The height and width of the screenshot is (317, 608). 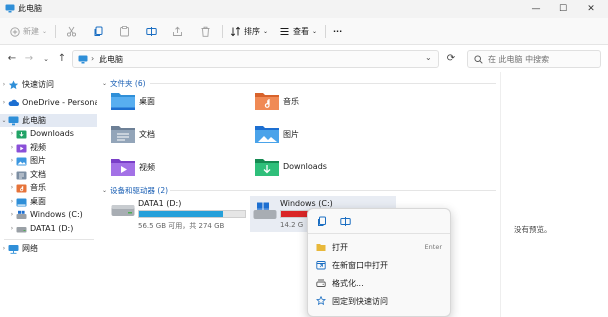 I want to click on sidebar-item-onedrive: › OneDrive - Personal, so click(x=48, y=102).